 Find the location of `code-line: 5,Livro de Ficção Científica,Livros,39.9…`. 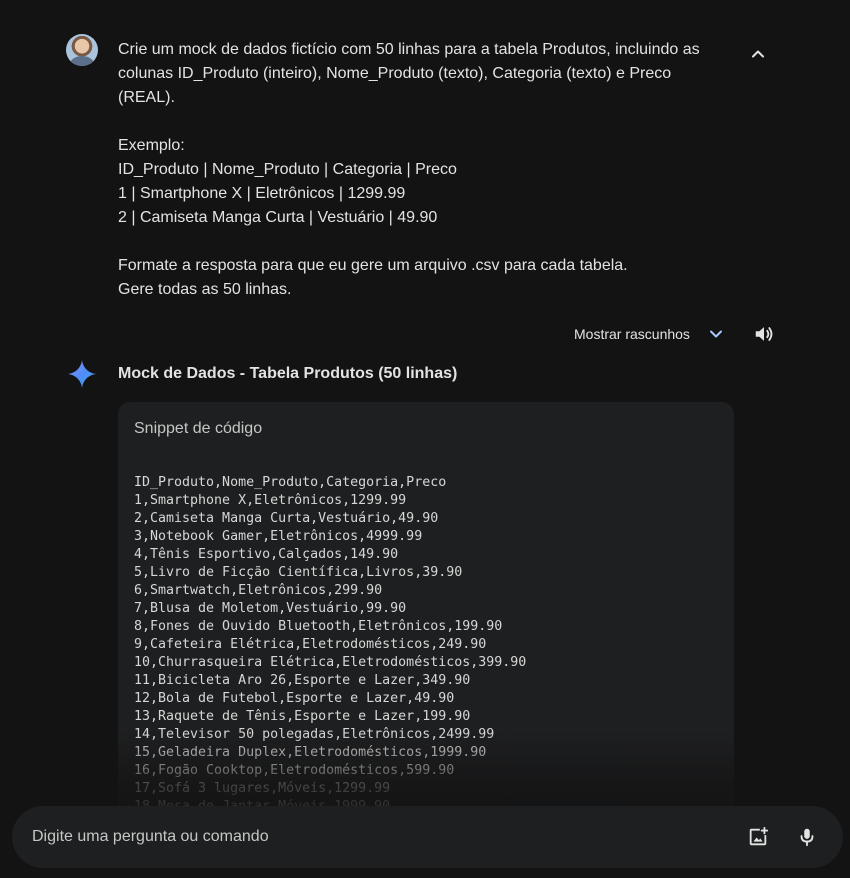

code-line: 5,Livro de Ficção Científica,Livros,39.9… is located at coordinates (298, 572).